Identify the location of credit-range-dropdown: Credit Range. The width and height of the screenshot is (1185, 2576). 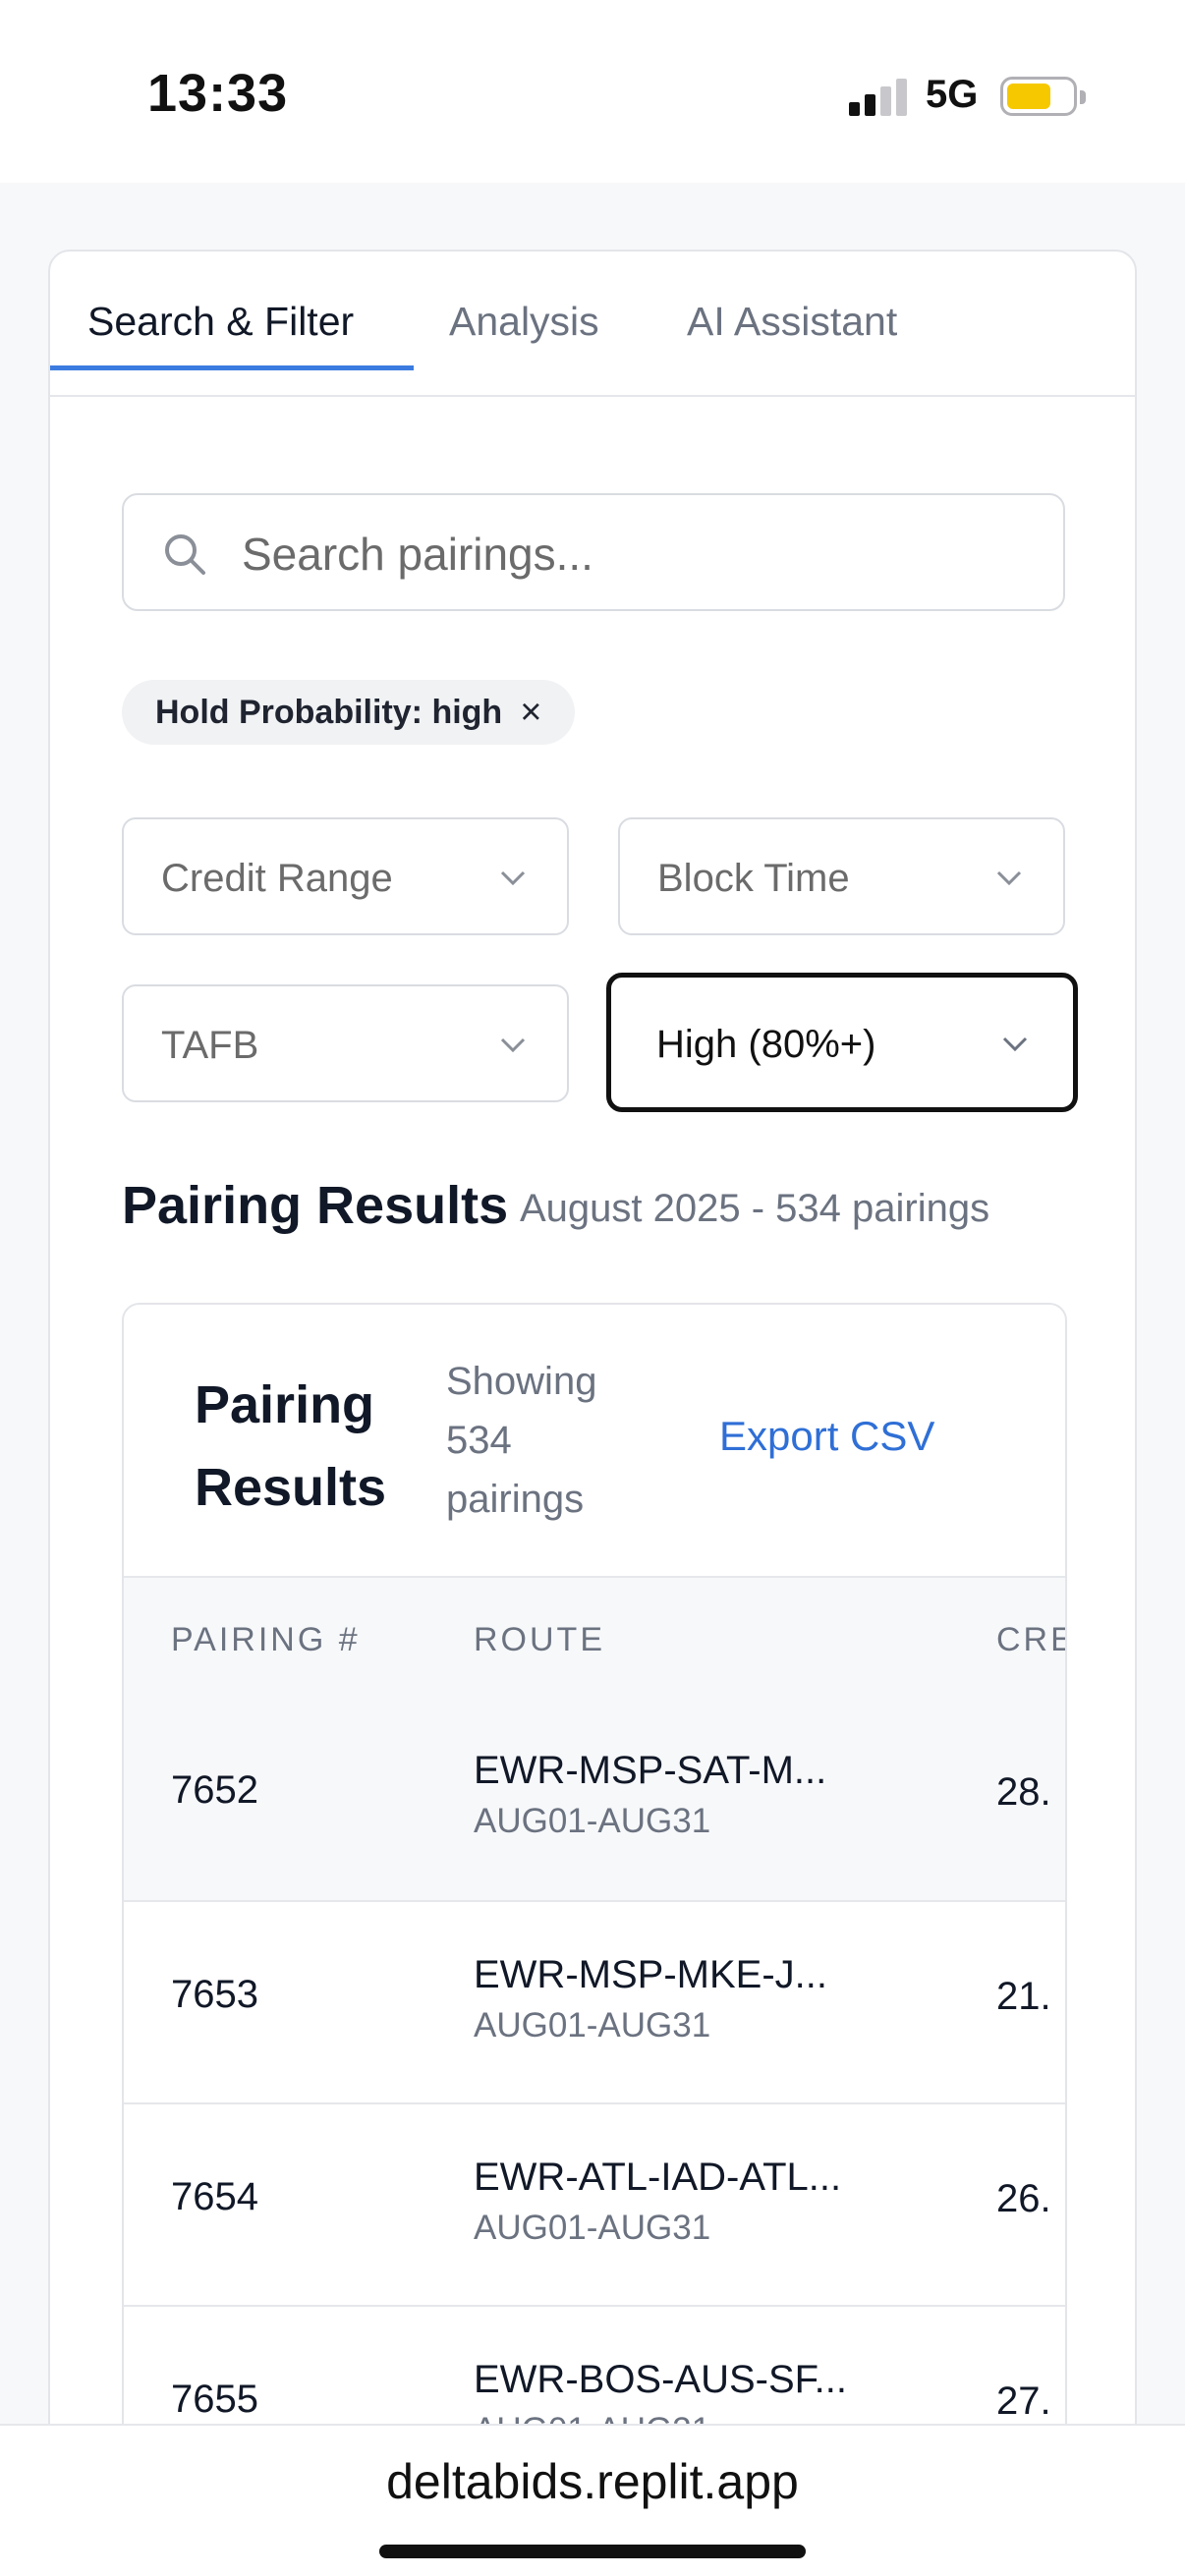
(346, 876).